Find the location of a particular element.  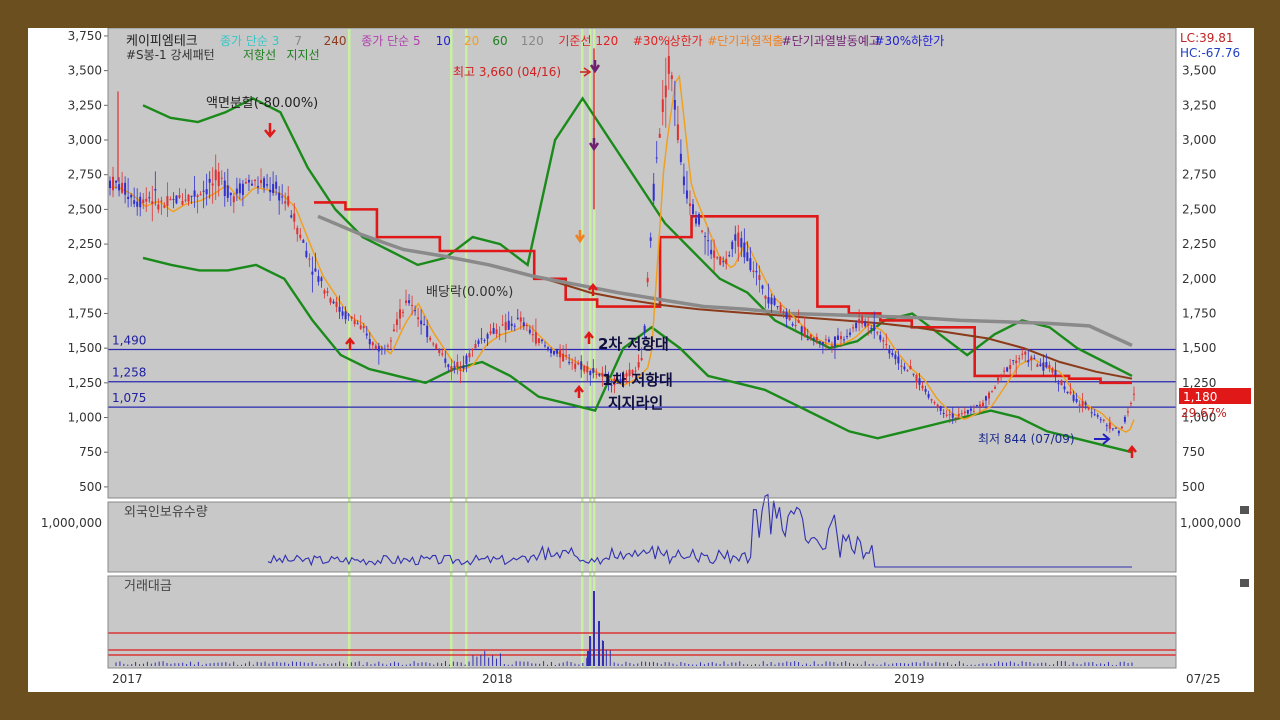

annotation-support: 지지라인 is located at coordinates (635, 403).